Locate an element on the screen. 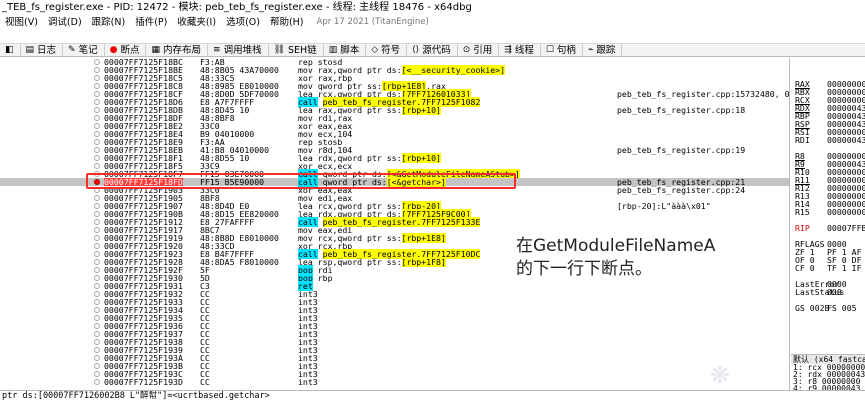 The height and width of the screenshot is (404, 865). source-icon: ⟨⟩ is located at coordinates (416, 49).